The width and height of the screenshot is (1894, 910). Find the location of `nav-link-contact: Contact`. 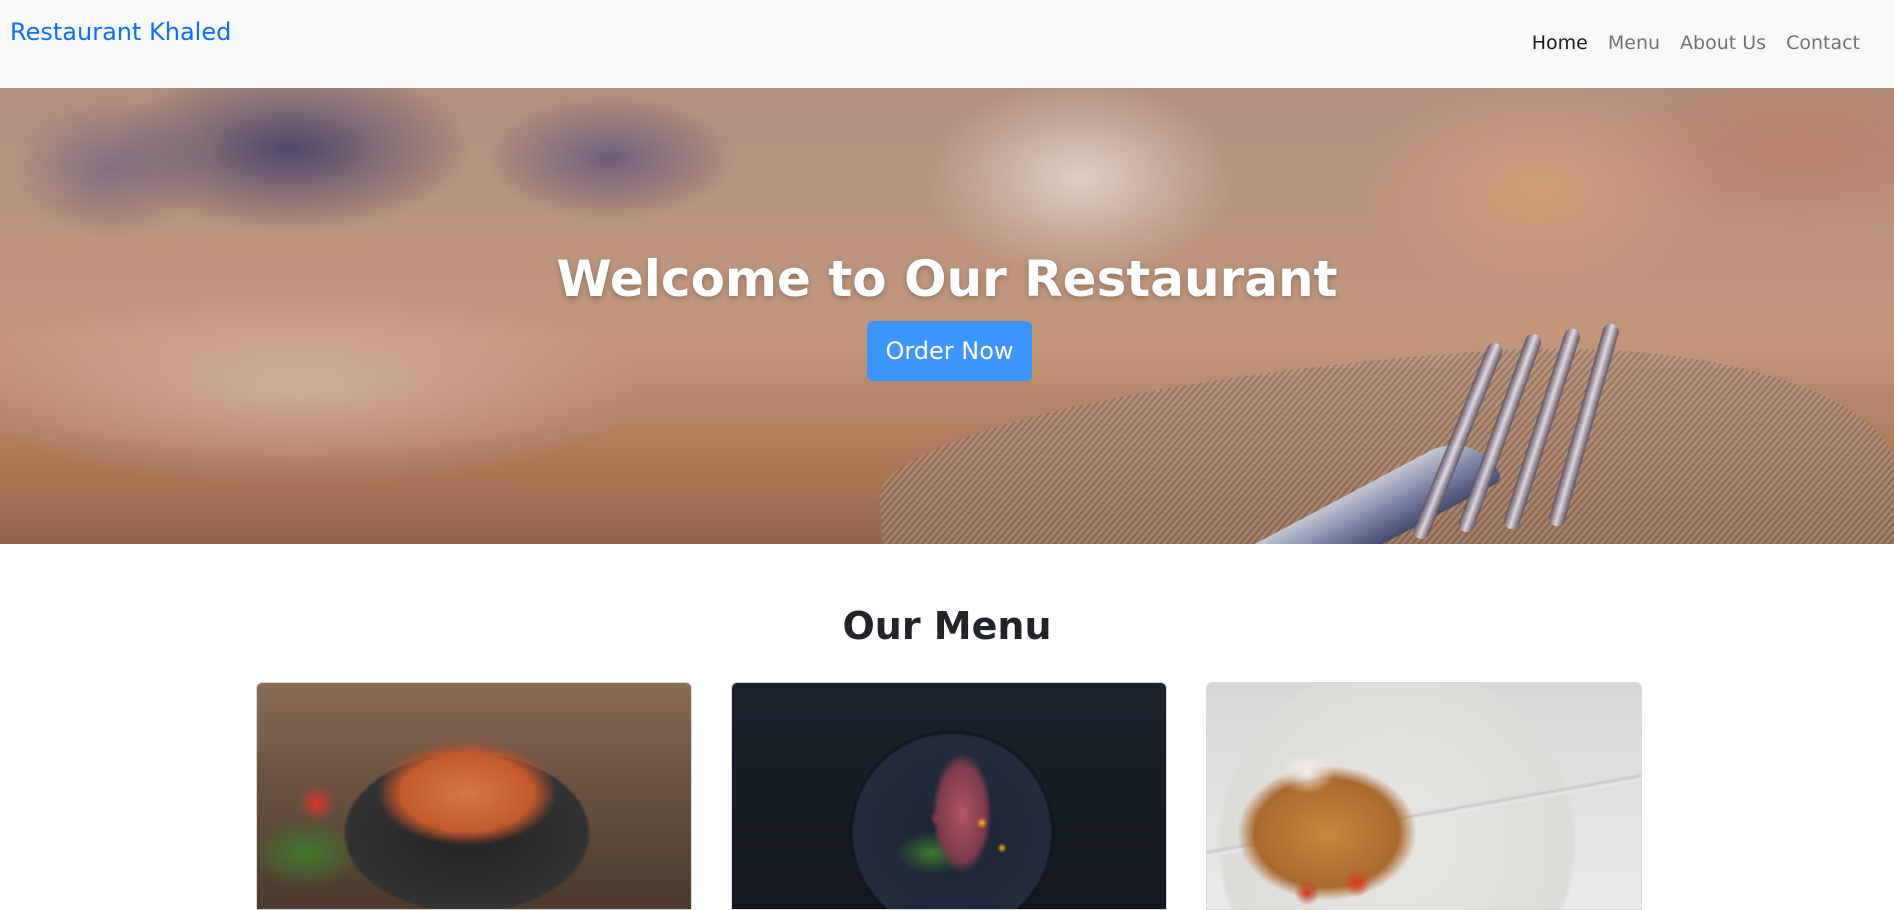

nav-link-contact: Contact is located at coordinates (1823, 43).